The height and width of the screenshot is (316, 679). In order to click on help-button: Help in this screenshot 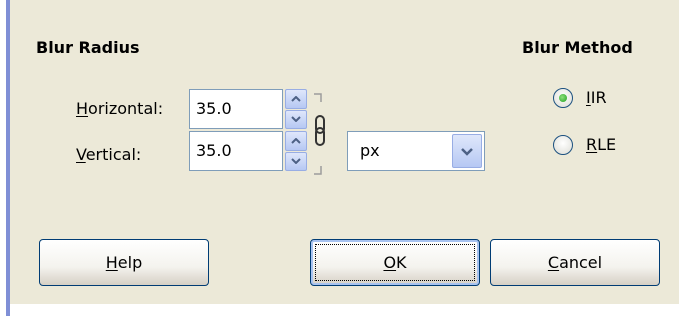, I will do `click(124, 262)`.